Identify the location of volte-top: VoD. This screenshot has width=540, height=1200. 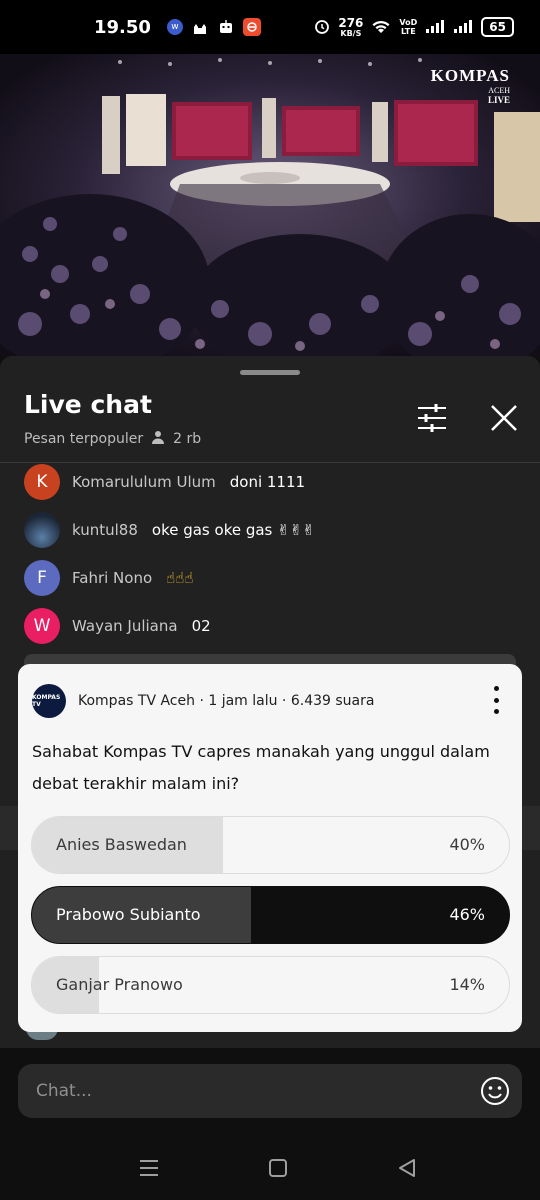
(408, 22).